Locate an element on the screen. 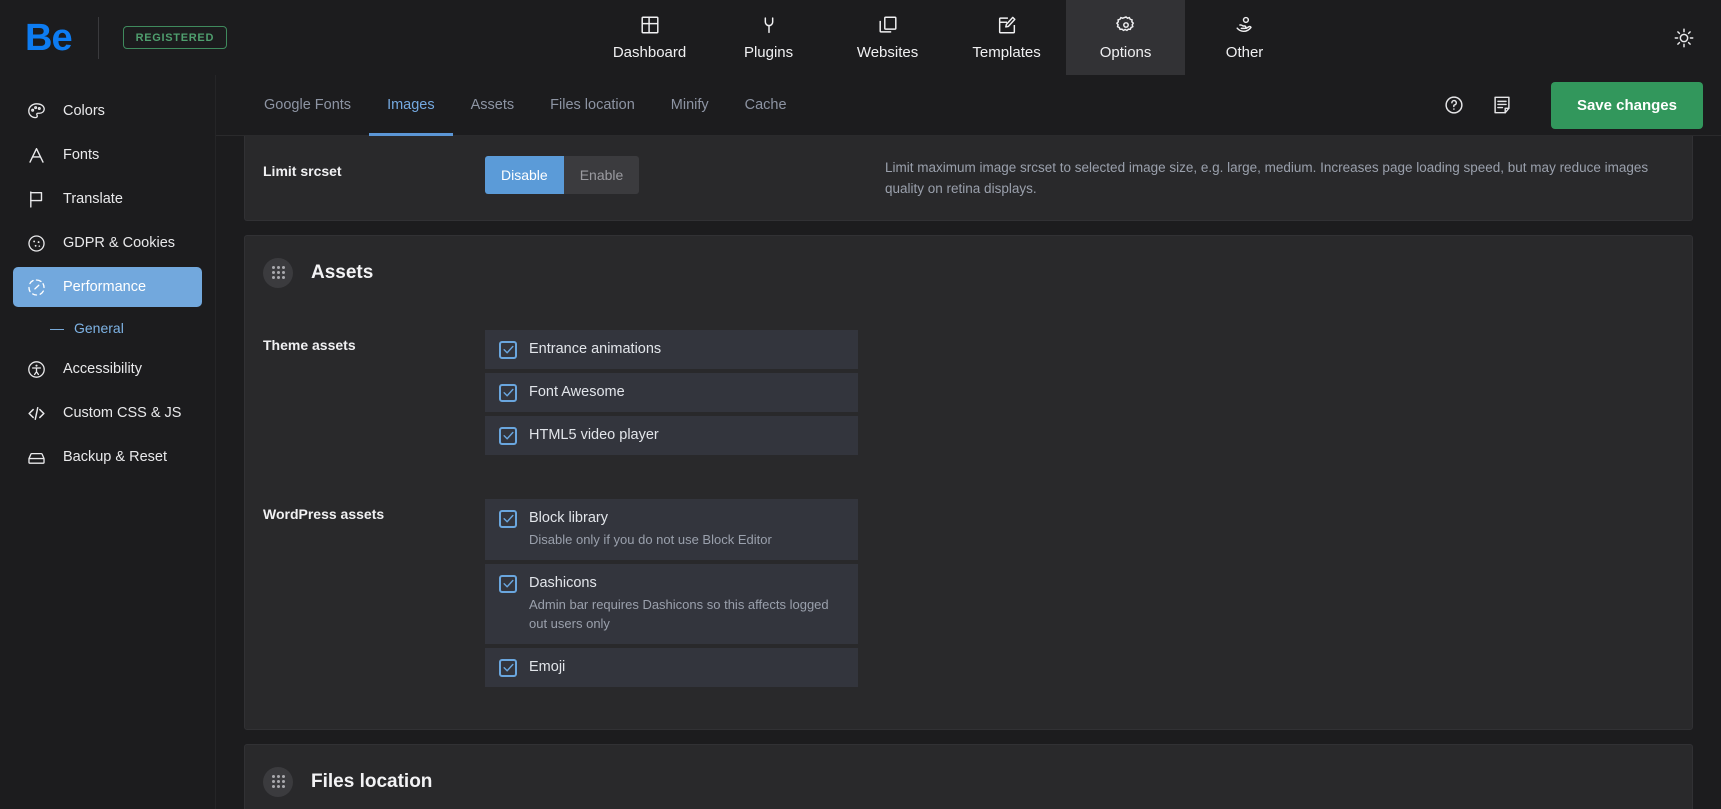  limit-srcset-control: Disable Enable is located at coordinates (685, 175).